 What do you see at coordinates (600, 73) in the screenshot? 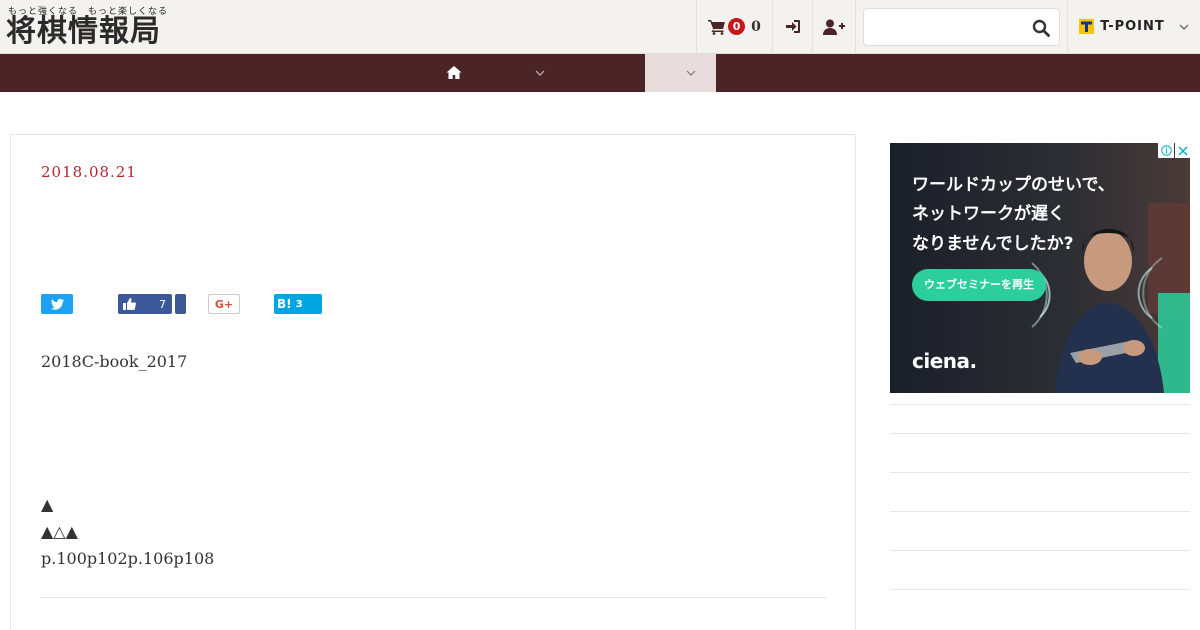
I see `main-nav` at bounding box center [600, 73].